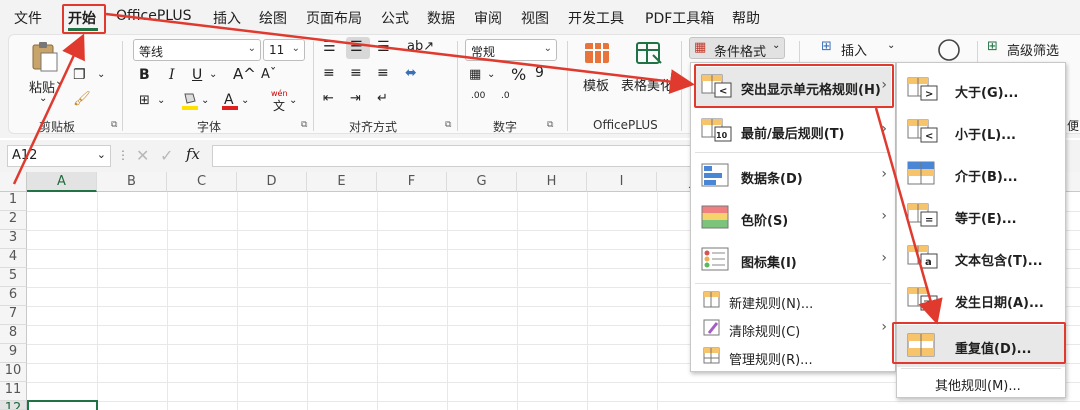 Image resolution: width=1080 pixels, height=410 pixels. What do you see at coordinates (908, 216) in the screenshot?
I see `arrow-to-duplicate-values` at bounding box center [908, 216].